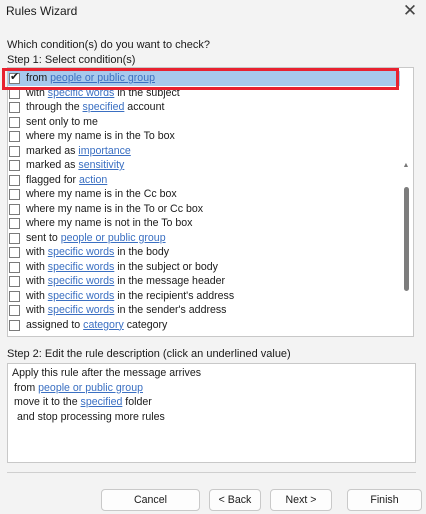 The image size is (426, 514). I want to click on condition-text: flagged for, so click(53, 179).